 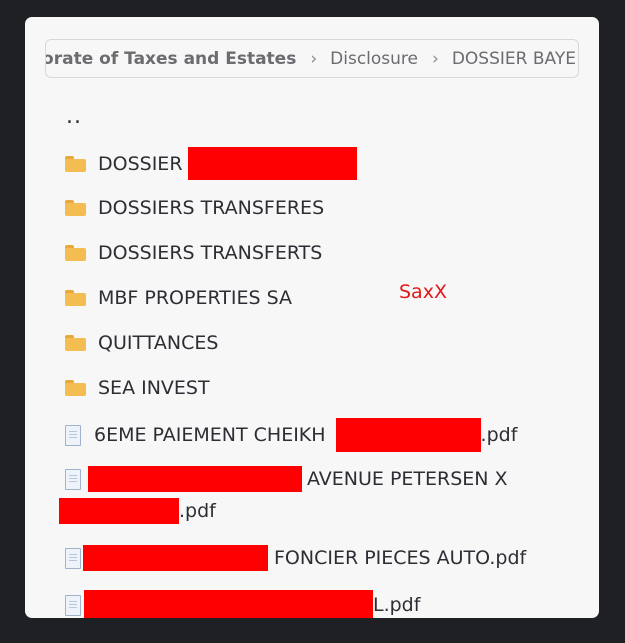 I want to click on list-item-folder: QUITTANCES, so click(x=141, y=343).